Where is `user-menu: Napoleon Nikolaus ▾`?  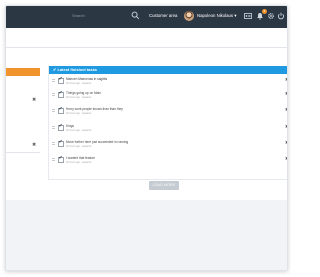 user-menu: Napoleon Nikolaus ▾ is located at coordinates (216, 16).